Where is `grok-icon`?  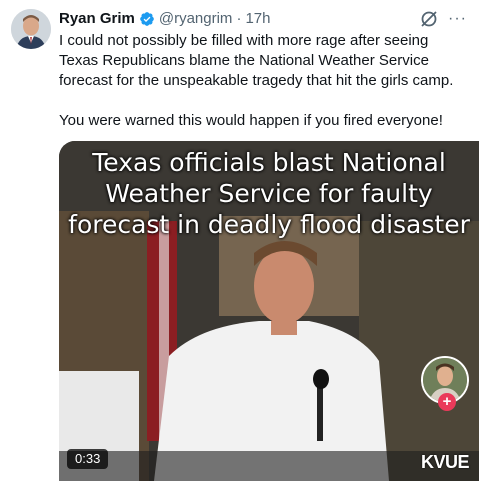 grok-icon is located at coordinates (429, 19).